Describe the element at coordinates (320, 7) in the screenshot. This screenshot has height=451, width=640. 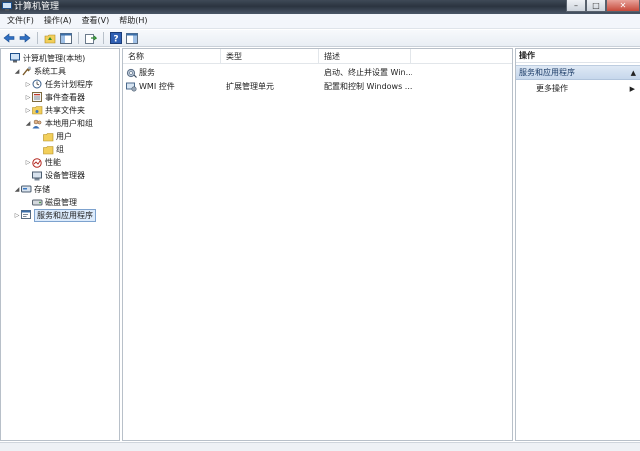
I see `title-bar: 计算机管理 – □ ✕` at that location.